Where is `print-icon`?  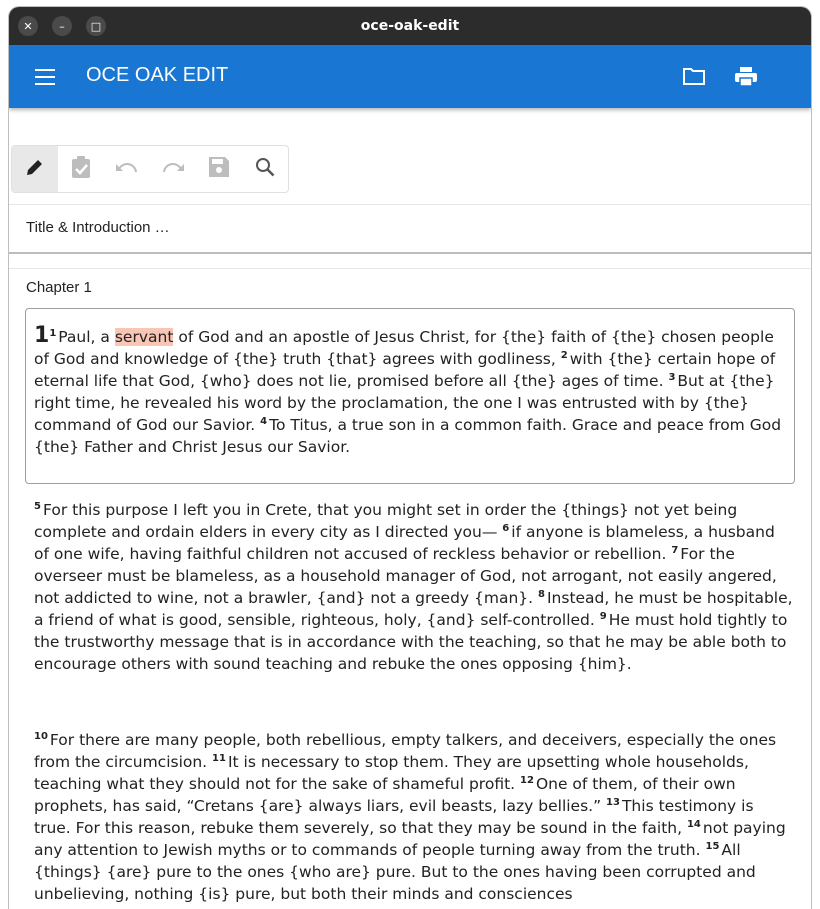
print-icon is located at coordinates (746, 79).